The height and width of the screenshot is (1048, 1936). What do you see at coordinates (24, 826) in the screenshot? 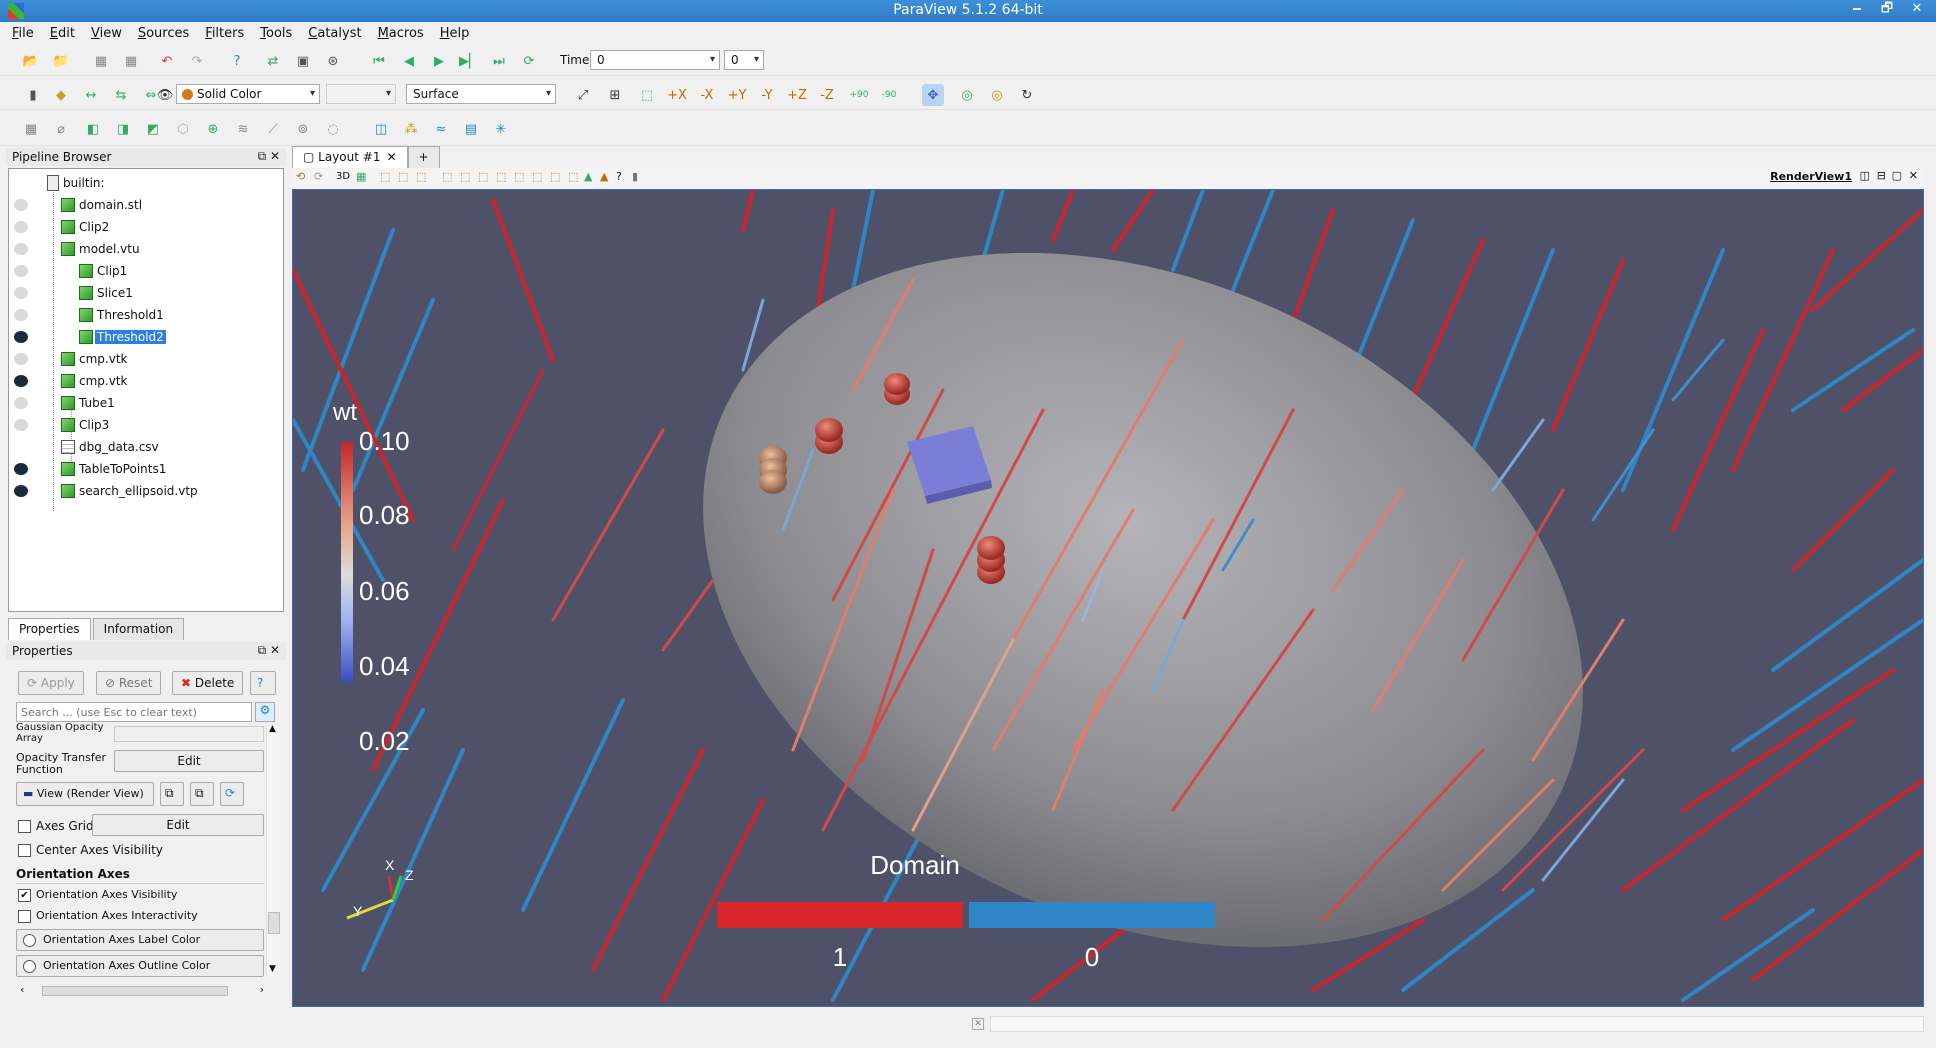
I see `axes-grid-checkbox` at bounding box center [24, 826].